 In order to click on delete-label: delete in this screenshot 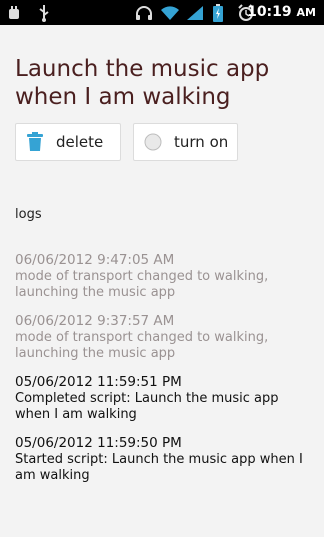, I will do `click(80, 142)`.